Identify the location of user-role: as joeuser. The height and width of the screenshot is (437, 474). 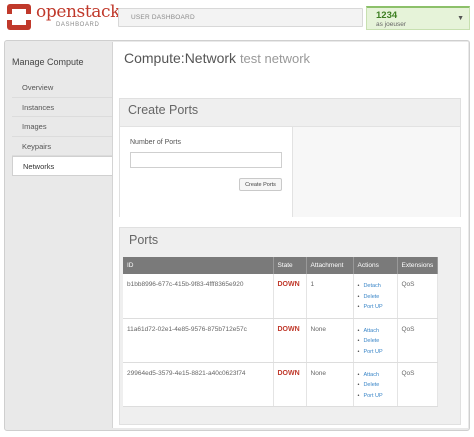
(391, 24).